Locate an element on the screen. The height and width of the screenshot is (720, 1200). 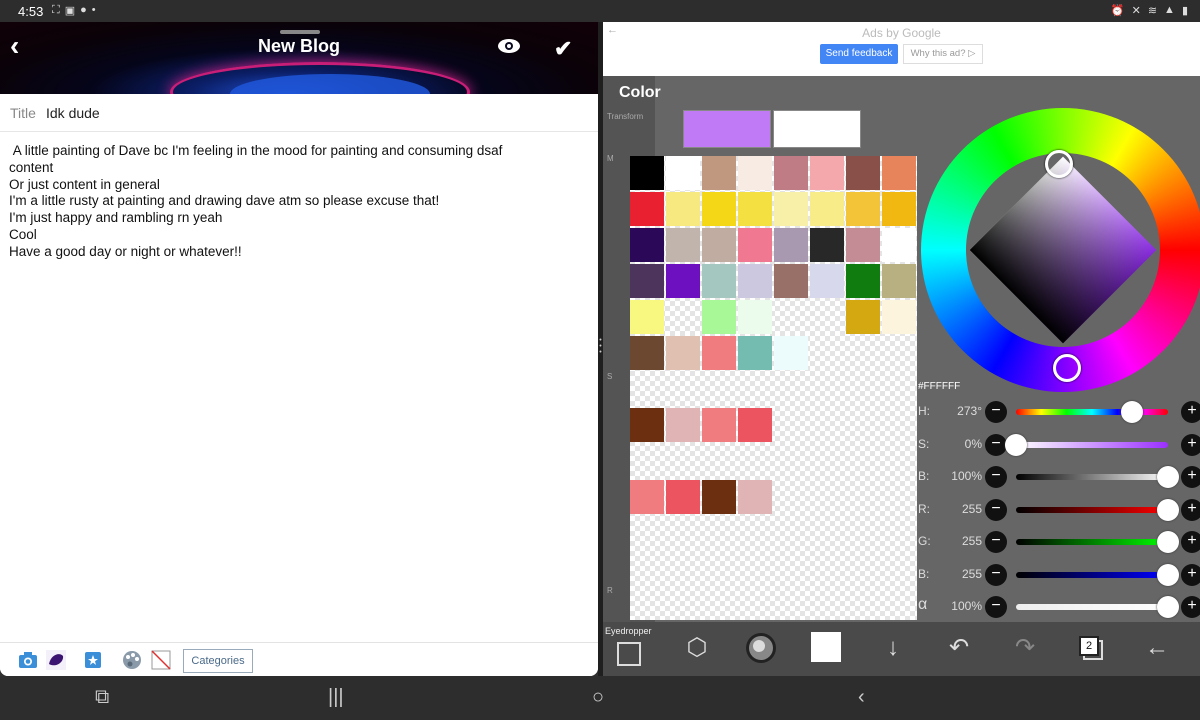
undo-button: ↶ is located at coordinates (959, 648).